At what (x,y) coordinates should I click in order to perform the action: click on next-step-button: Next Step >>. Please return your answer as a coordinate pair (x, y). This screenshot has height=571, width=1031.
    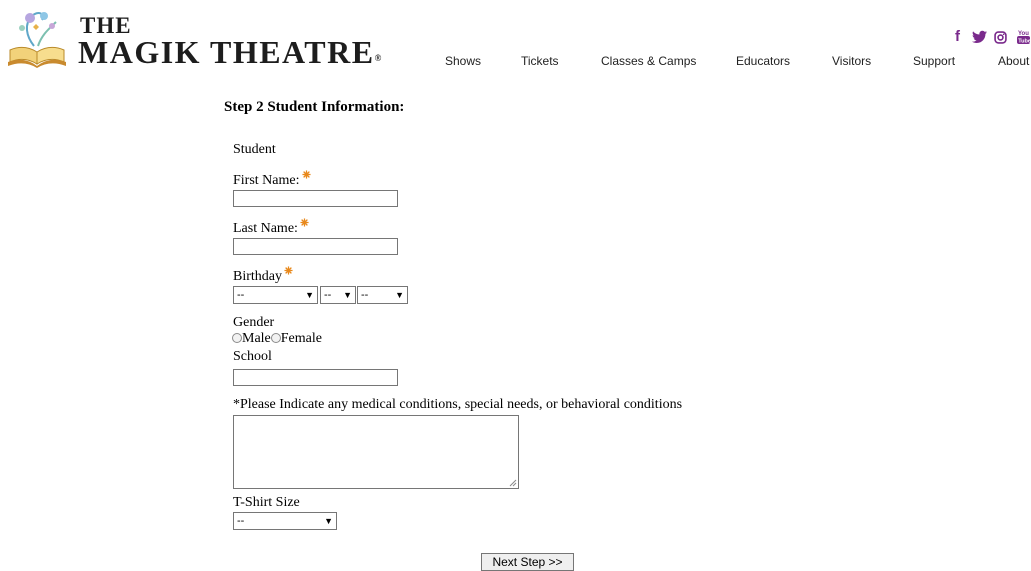
    Looking at the image, I should click on (527, 562).